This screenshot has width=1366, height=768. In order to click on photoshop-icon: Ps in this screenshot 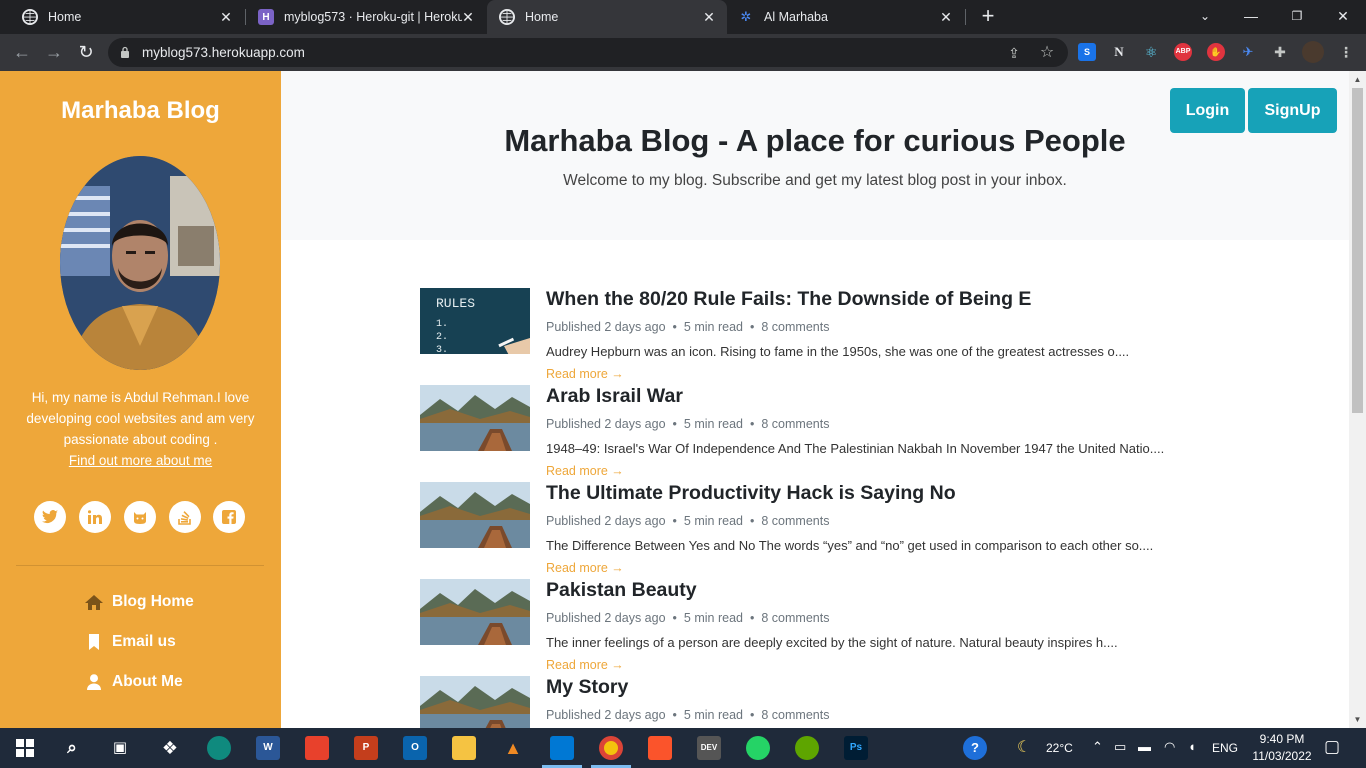, I will do `click(856, 748)`.